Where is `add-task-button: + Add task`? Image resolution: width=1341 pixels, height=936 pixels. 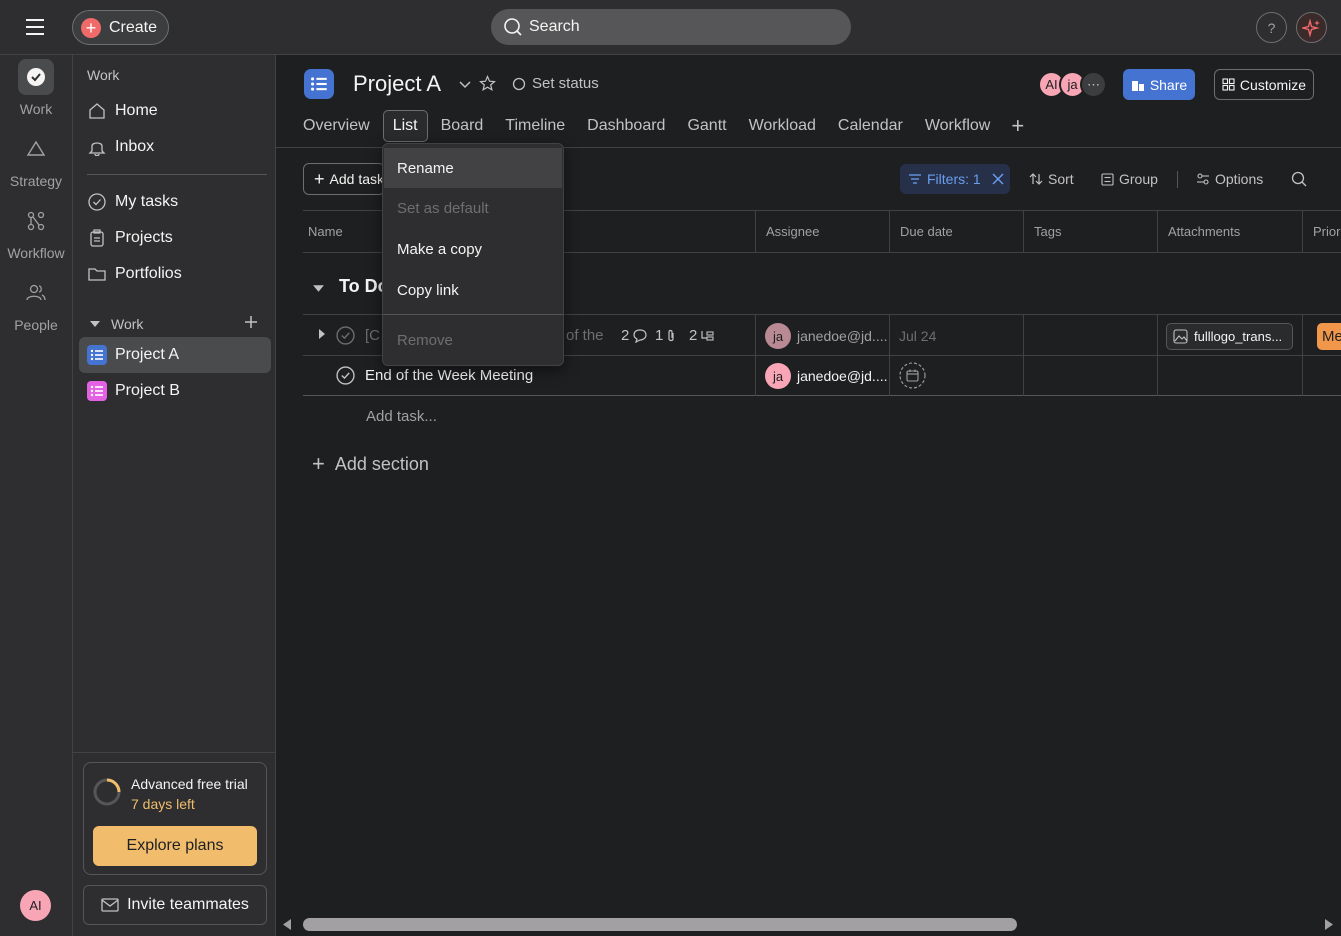
add-task-button: + Add task is located at coordinates (344, 179).